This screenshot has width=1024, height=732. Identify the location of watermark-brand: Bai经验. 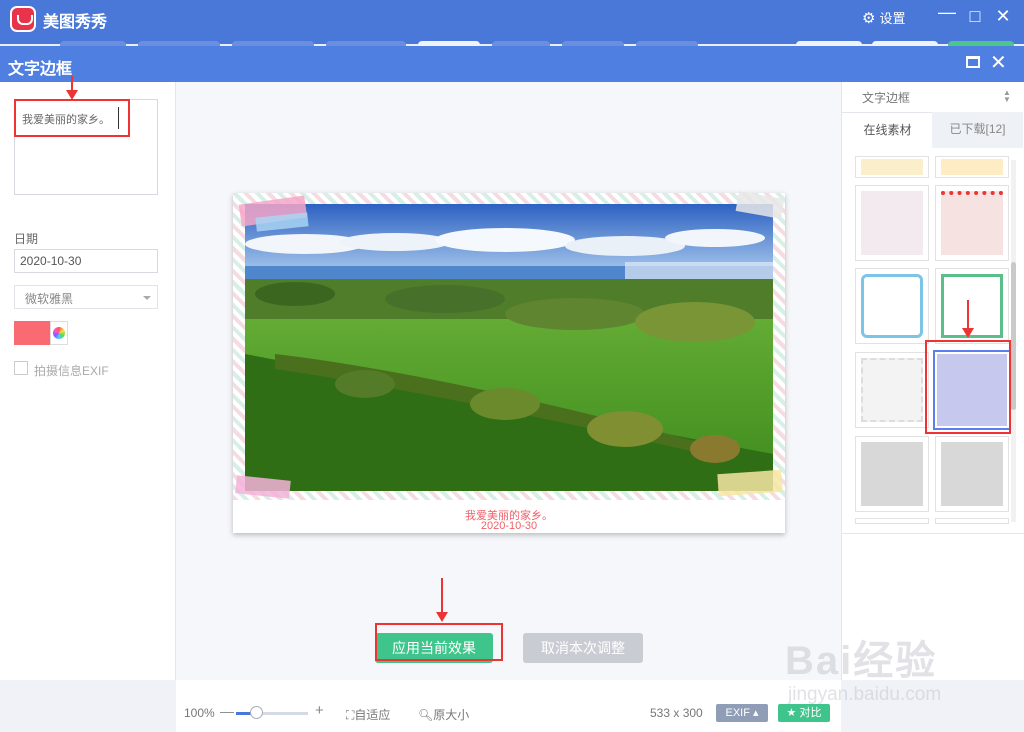
(861, 661).